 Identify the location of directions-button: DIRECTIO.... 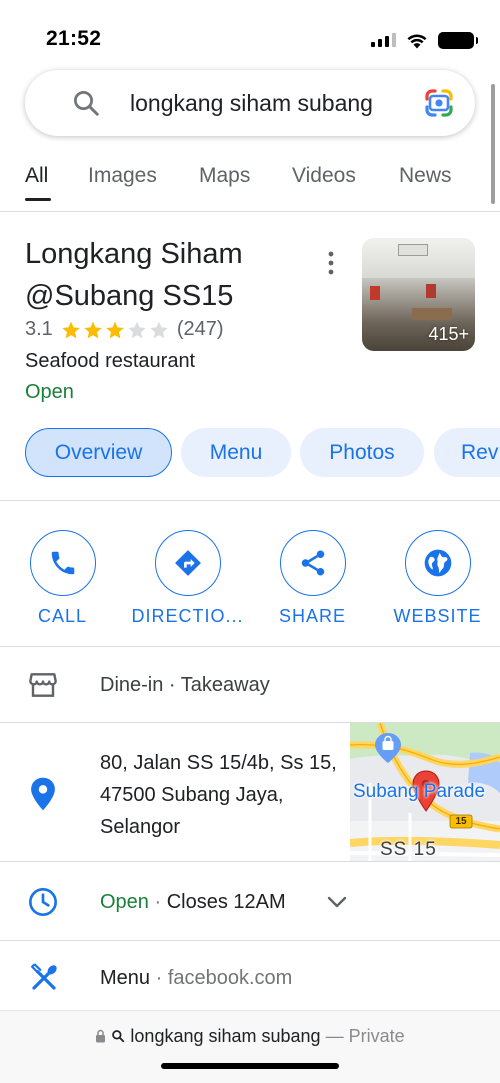
(187, 578).